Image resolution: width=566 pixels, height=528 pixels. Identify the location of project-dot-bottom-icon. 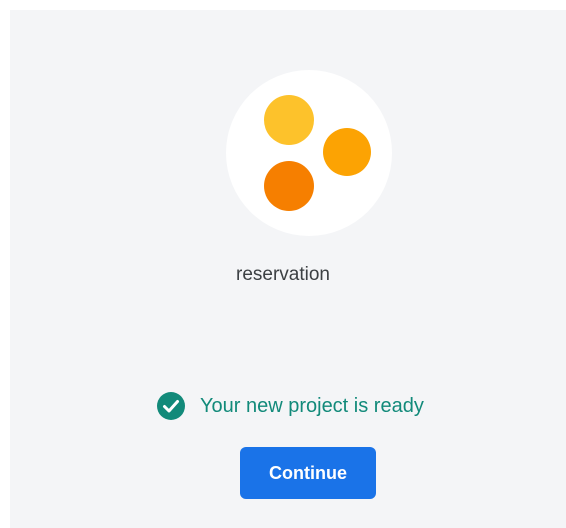
(289, 186).